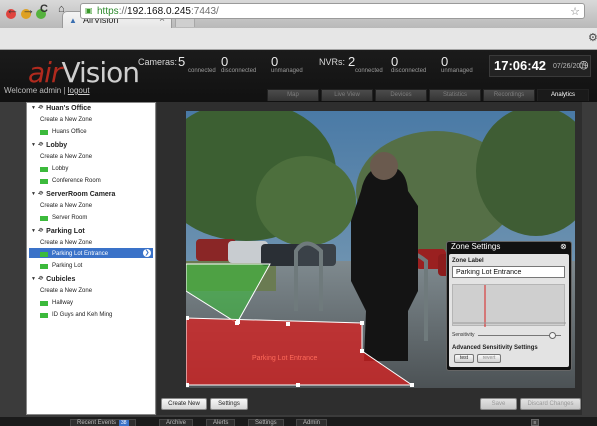  I want to click on airvision-favicon-icon: ▲, so click(73, 20).